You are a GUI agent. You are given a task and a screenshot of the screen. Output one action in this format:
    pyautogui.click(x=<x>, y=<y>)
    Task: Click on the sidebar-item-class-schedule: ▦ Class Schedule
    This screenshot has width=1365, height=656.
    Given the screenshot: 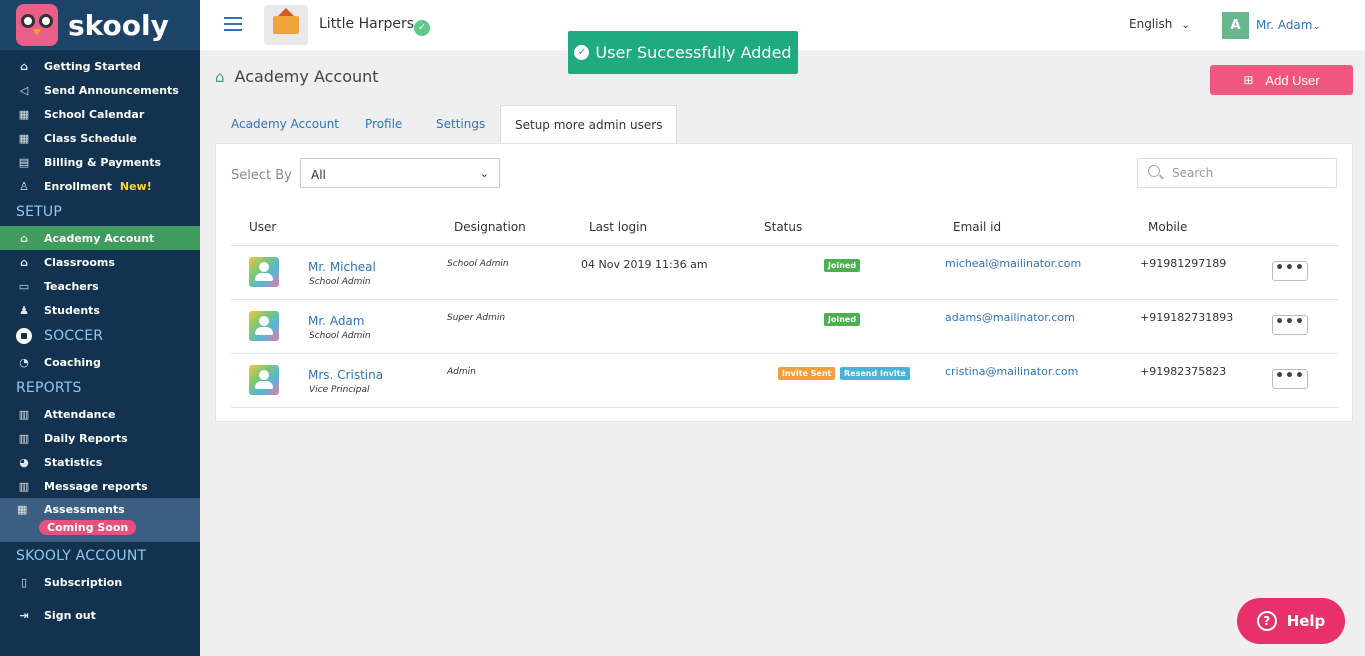 What is the action you would take?
    pyautogui.click(x=100, y=138)
    